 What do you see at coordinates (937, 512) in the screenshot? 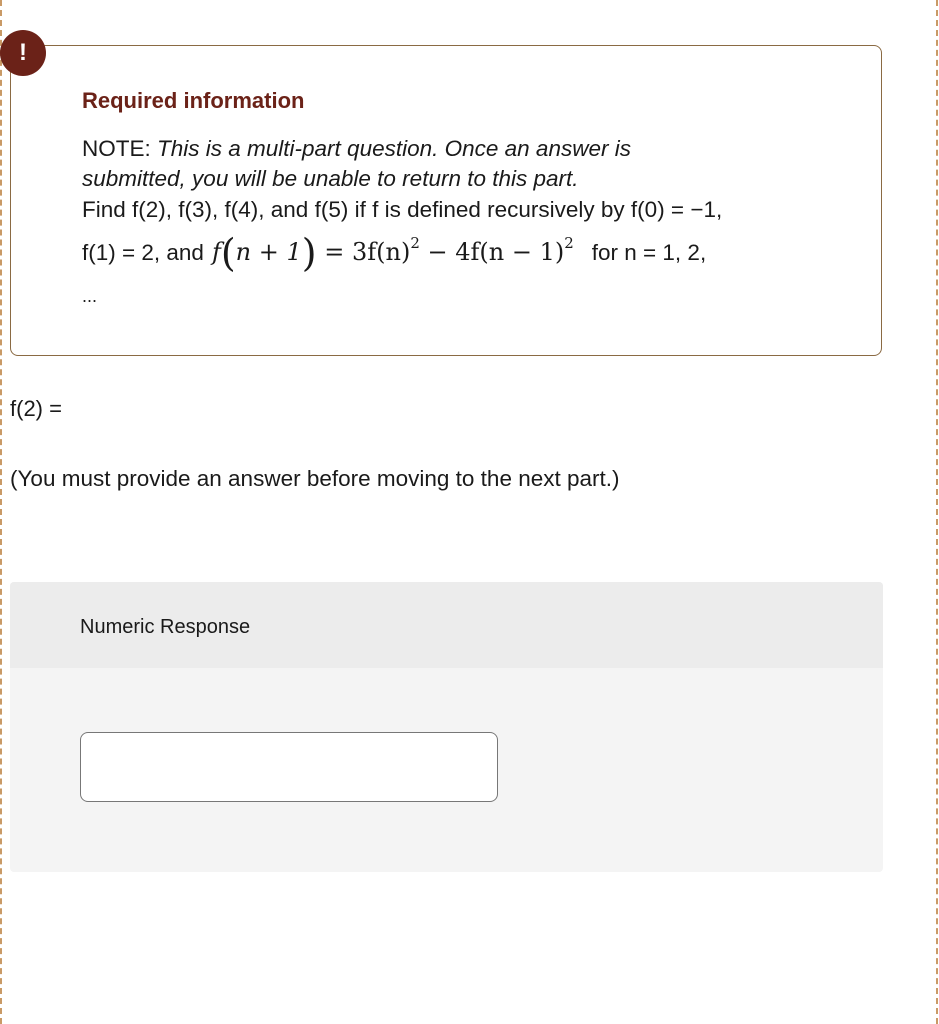
I see `right-border-decoration` at bounding box center [937, 512].